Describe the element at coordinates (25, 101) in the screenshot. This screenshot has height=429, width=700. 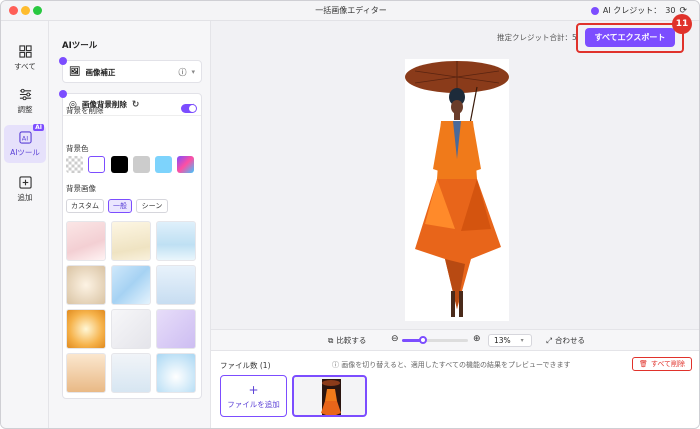
I see `rail-item-adjust: 調整` at that location.